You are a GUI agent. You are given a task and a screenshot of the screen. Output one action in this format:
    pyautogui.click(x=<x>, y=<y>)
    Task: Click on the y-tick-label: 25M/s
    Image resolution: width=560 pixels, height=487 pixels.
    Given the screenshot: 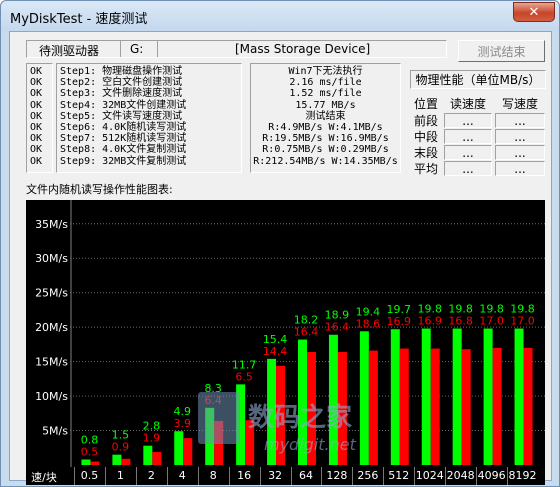 What is the action you would take?
    pyautogui.click(x=51, y=293)
    